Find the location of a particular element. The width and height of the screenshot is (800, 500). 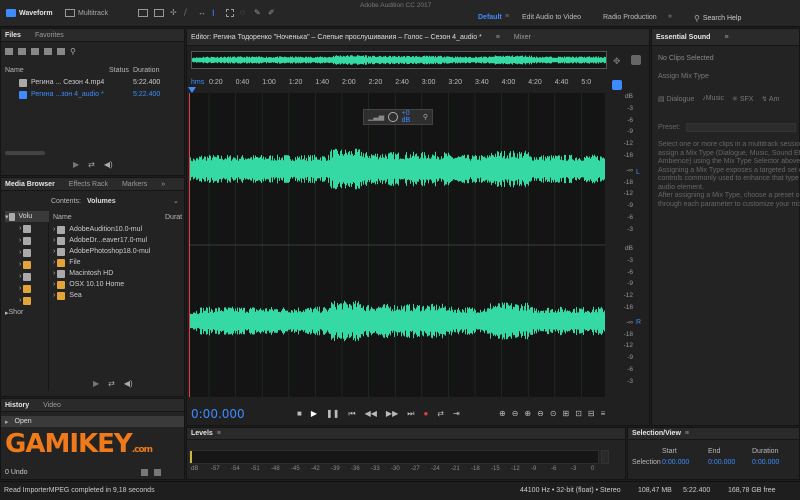

workspace-radio-production-tab: Radio Production is located at coordinates (630, 17).